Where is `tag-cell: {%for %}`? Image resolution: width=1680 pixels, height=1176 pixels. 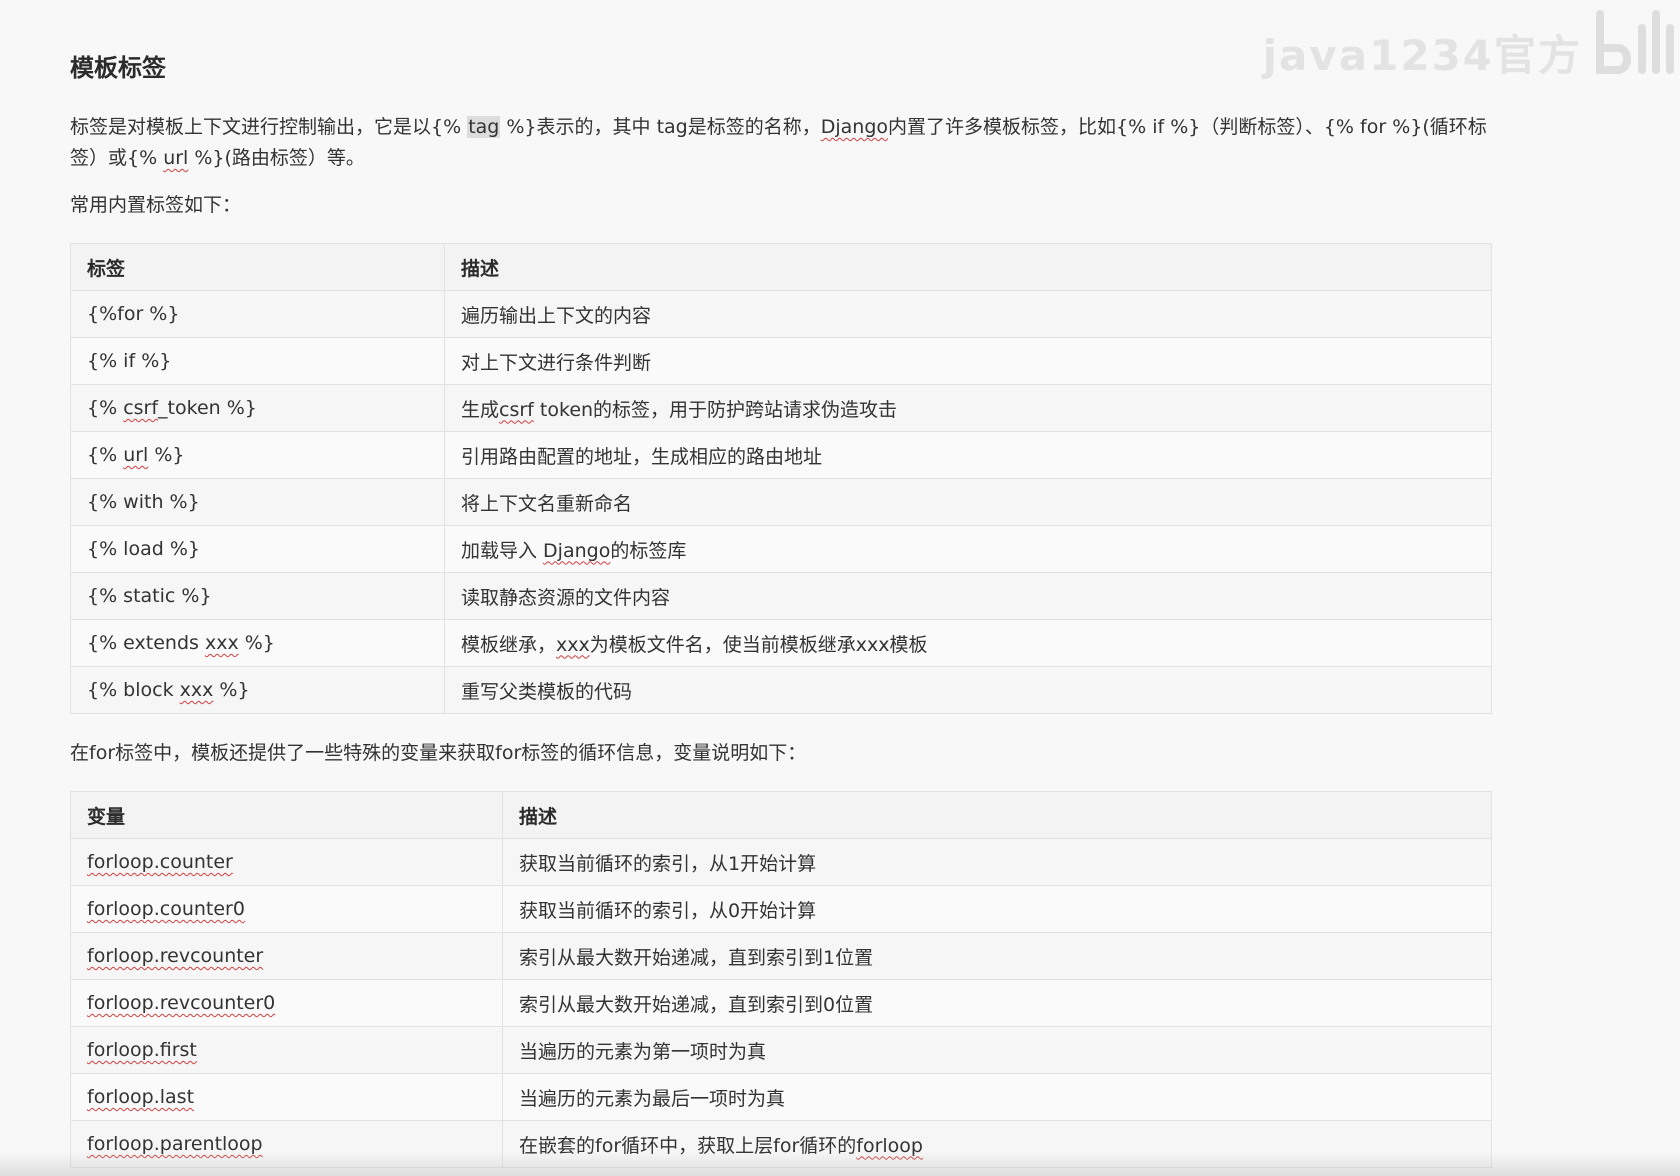 tag-cell: {%for %} is located at coordinates (257, 314).